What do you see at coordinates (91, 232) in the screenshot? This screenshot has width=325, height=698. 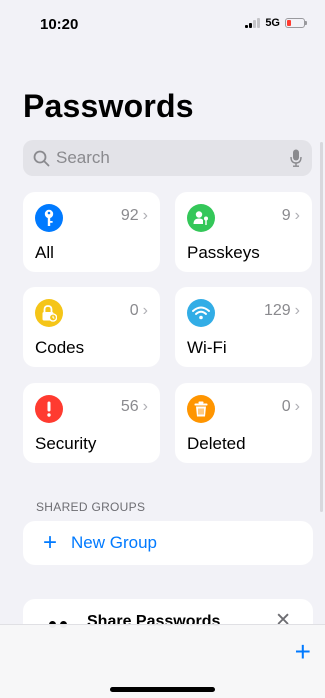 I see `category-card-all: 92 › All` at bounding box center [91, 232].